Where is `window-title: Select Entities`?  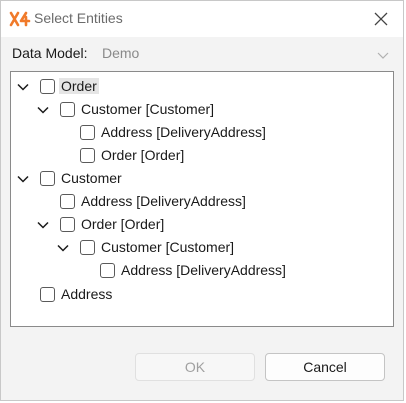 window-title: Select Entities is located at coordinates (78, 18).